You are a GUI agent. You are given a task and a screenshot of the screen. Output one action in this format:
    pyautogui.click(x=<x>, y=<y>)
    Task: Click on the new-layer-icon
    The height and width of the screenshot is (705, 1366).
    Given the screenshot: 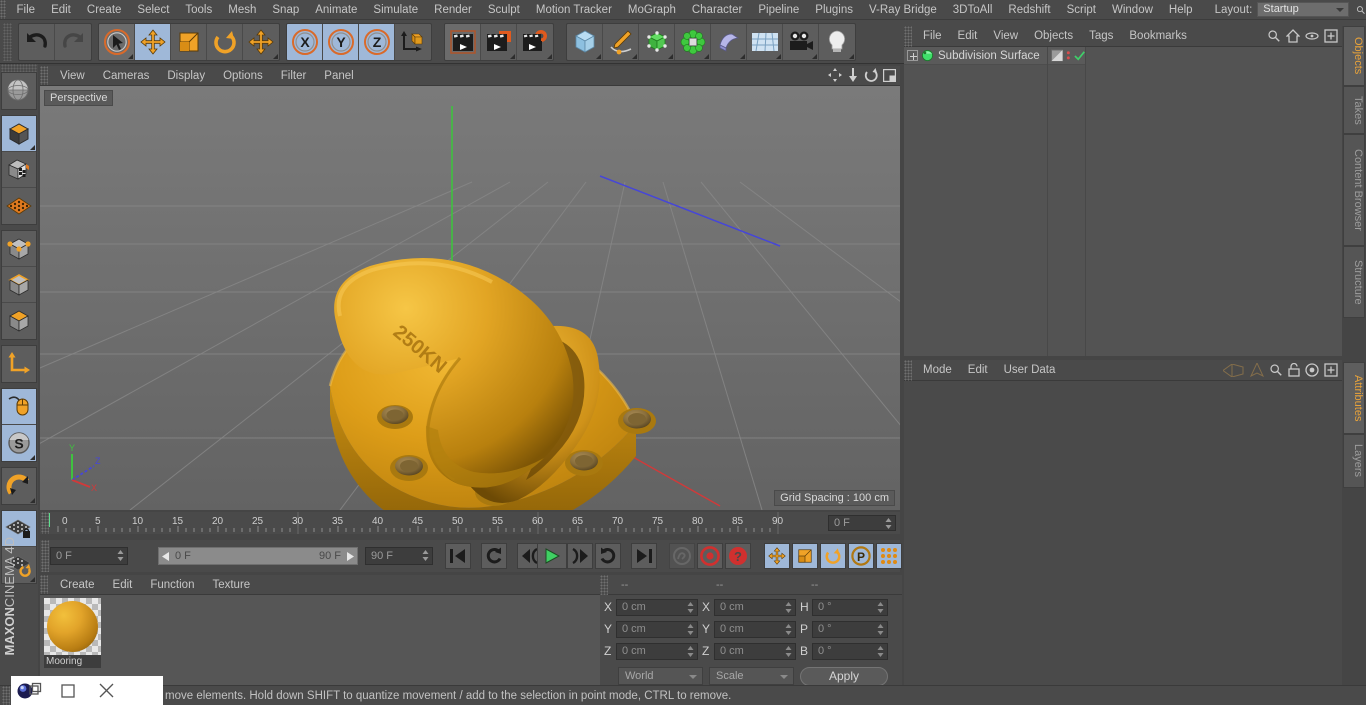 What is the action you would take?
    pyautogui.click(x=1331, y=36)
    